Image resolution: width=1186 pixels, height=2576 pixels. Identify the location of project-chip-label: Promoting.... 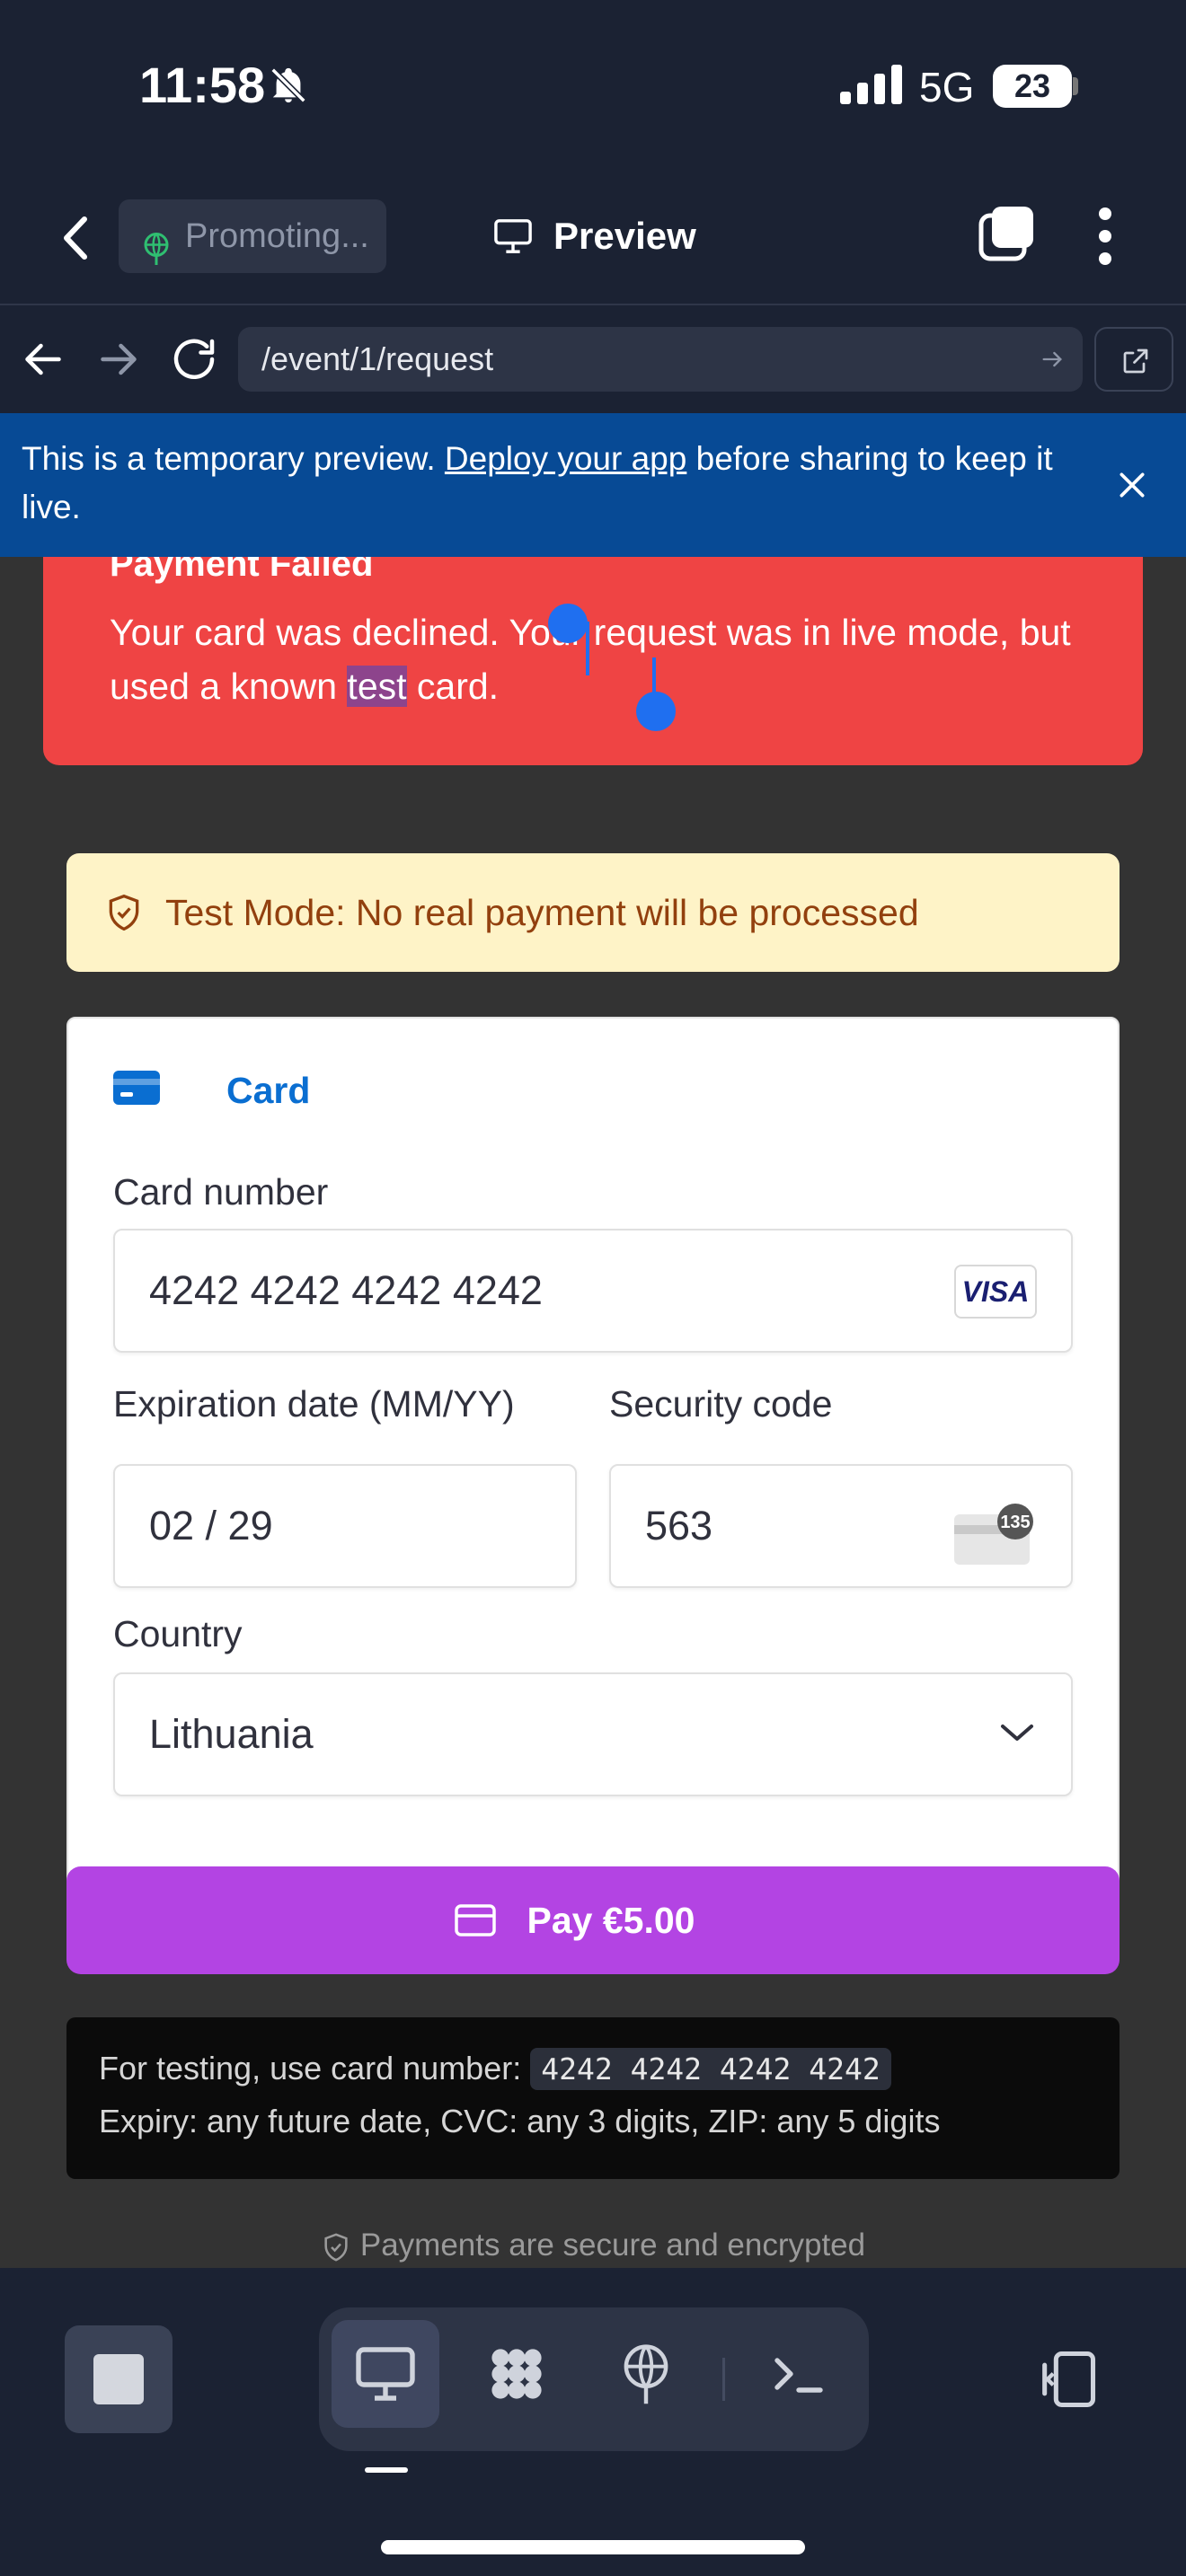
(277, 236).